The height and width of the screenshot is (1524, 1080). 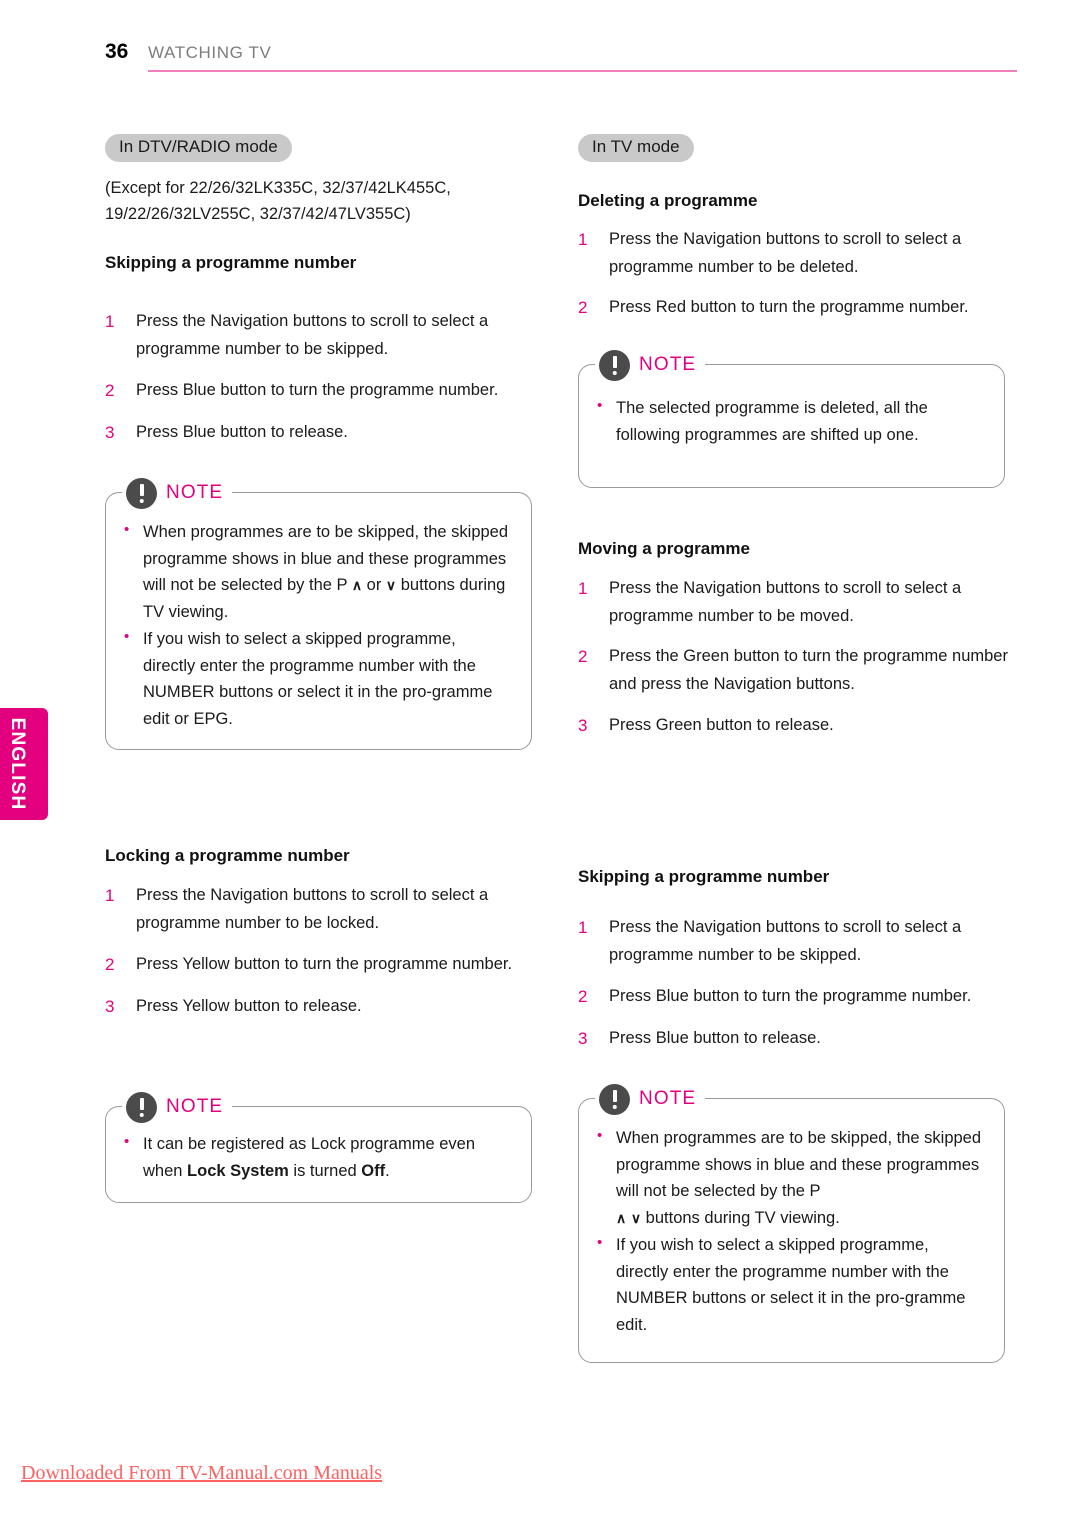 I want to click on tv-mode-badge: In TV mode, so click(x=636, y=148).